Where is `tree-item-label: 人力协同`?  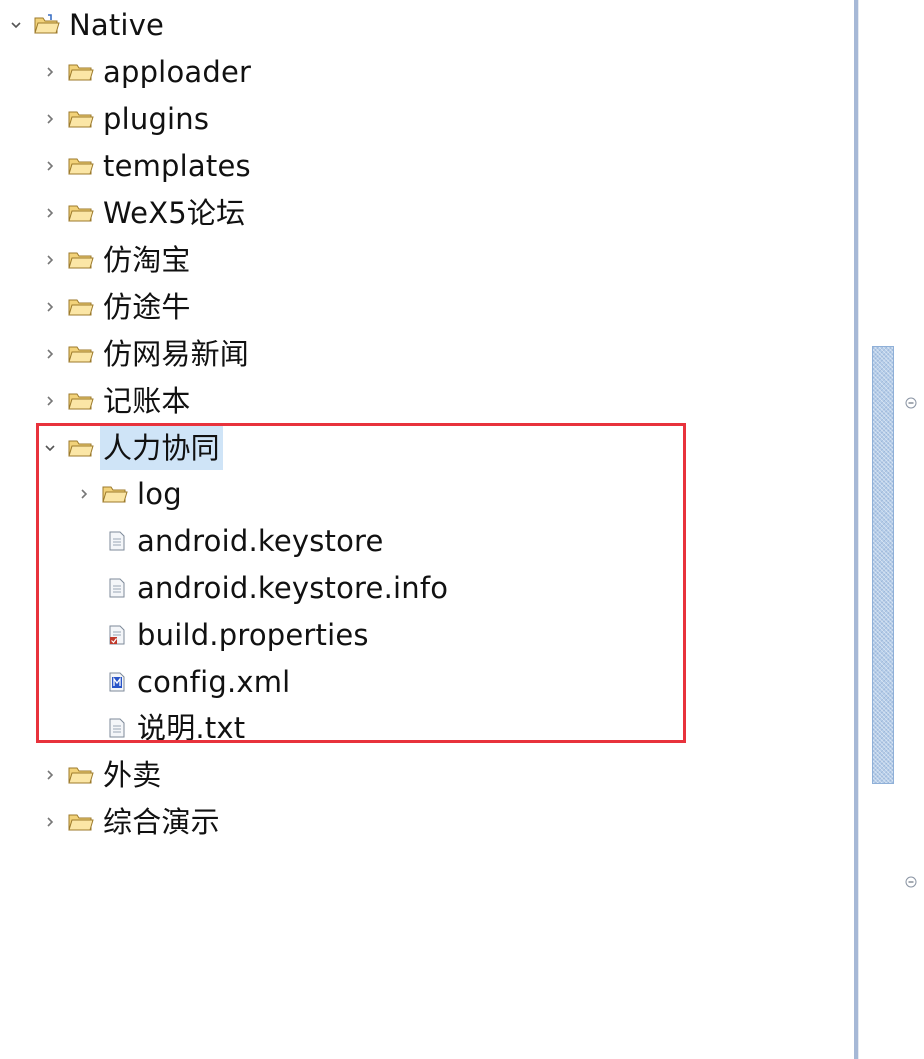
tree-item-label: 人力协同 is located at coordinates (161, 448).